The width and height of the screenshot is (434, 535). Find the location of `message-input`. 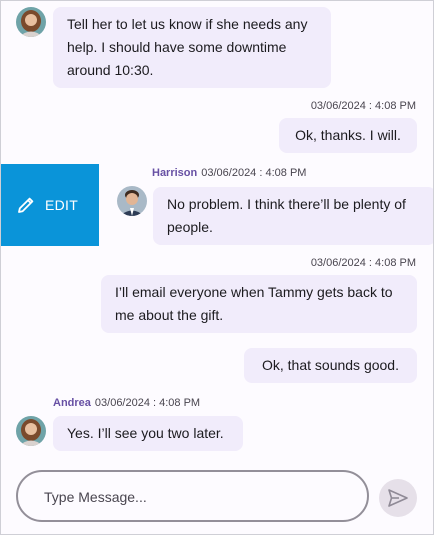

message-input is located at coordinates (194, 497).